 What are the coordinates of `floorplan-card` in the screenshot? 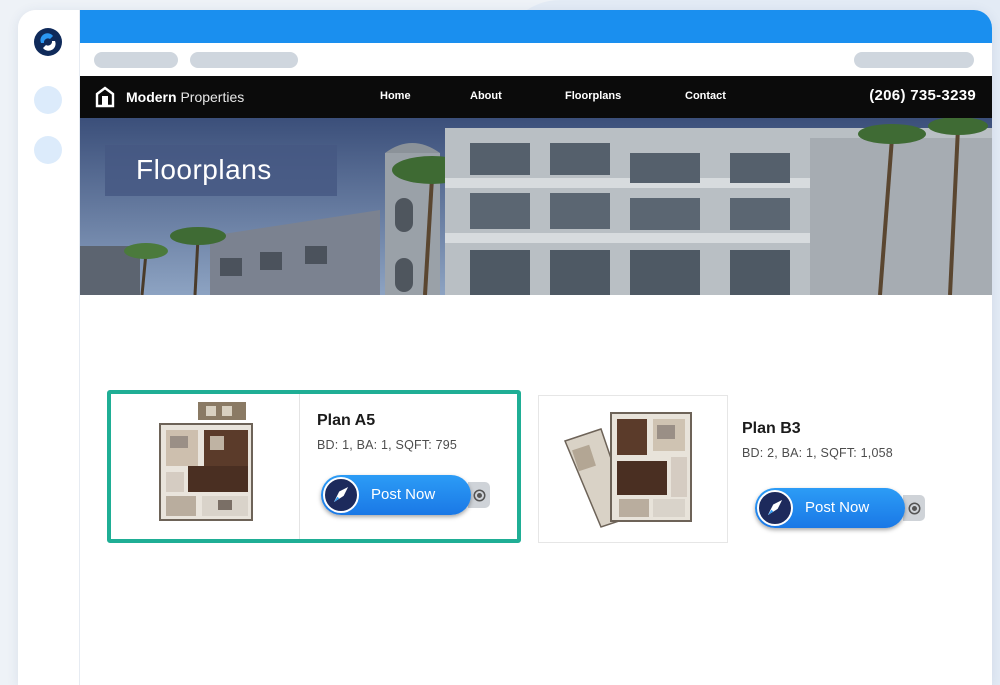 It's located at (633, 469).